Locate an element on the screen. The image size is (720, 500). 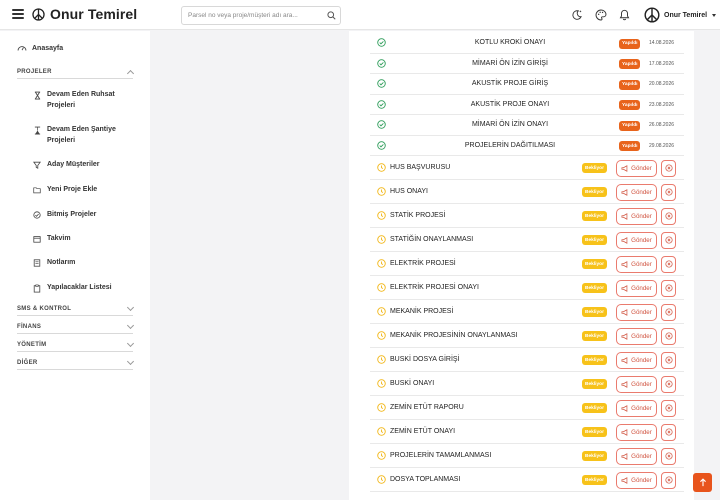
hourglass-icon is located at coordinates (37, 95).